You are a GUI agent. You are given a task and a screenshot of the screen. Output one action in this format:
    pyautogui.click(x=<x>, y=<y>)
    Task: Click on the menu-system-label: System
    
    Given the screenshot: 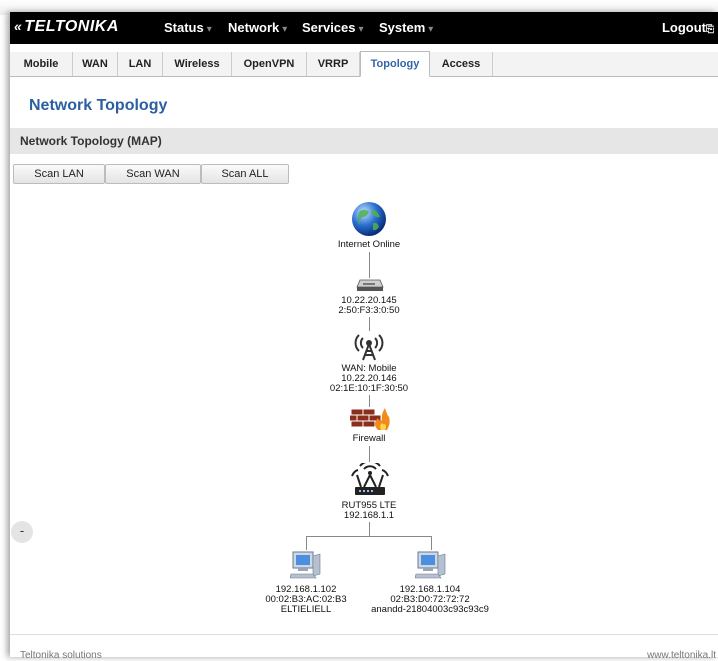 What is the action you would take?
    pyautogui.click(x=402, y=27)
    